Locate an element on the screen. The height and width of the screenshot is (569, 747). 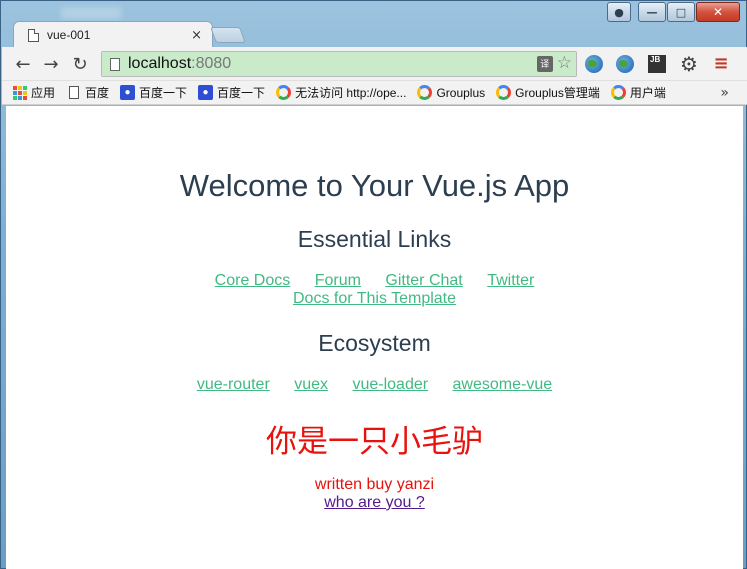
link-vue-loader: vue-loader is located at coordinates (390, 384).